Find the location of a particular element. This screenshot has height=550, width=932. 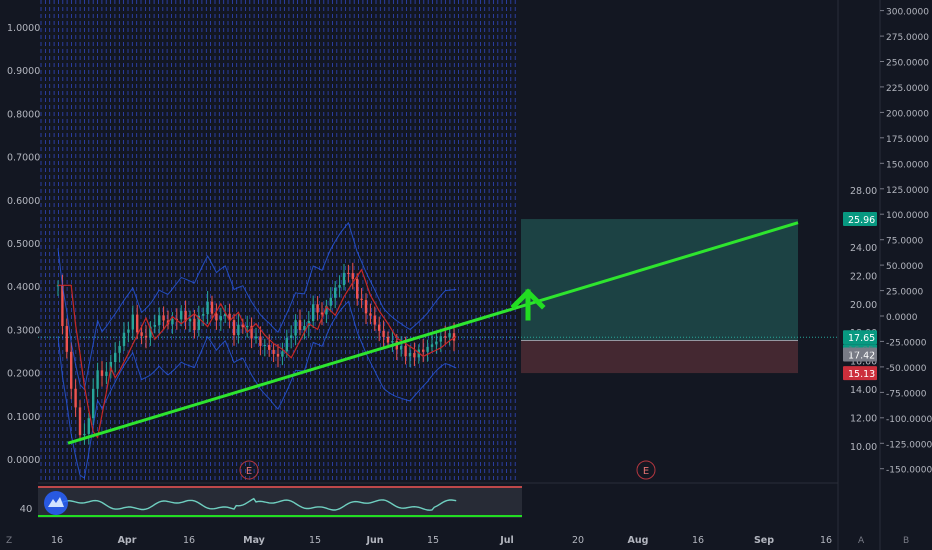

price-axis-tick: 20.00 is located at coordinates (863, 305).